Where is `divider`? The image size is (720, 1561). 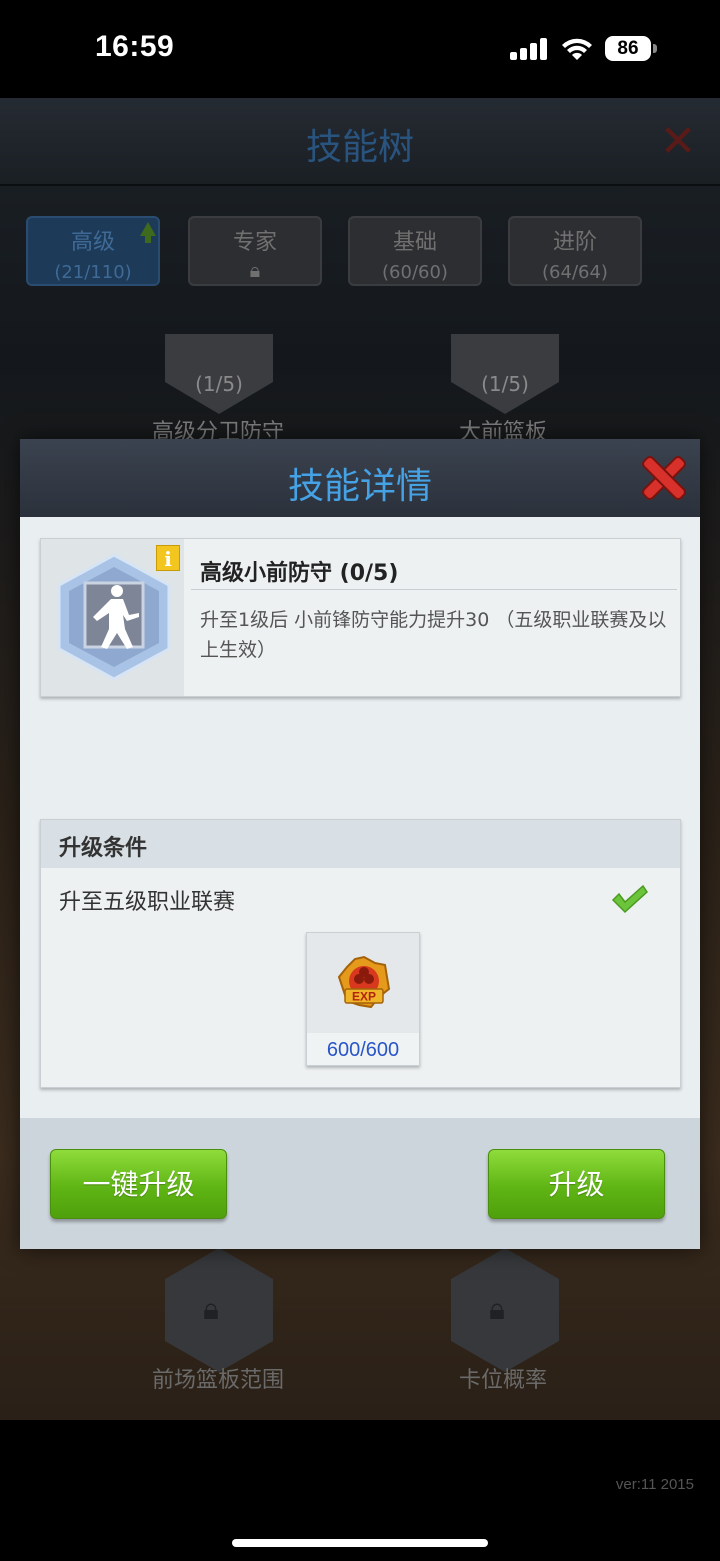 divider is located at coordinates (434, 589).